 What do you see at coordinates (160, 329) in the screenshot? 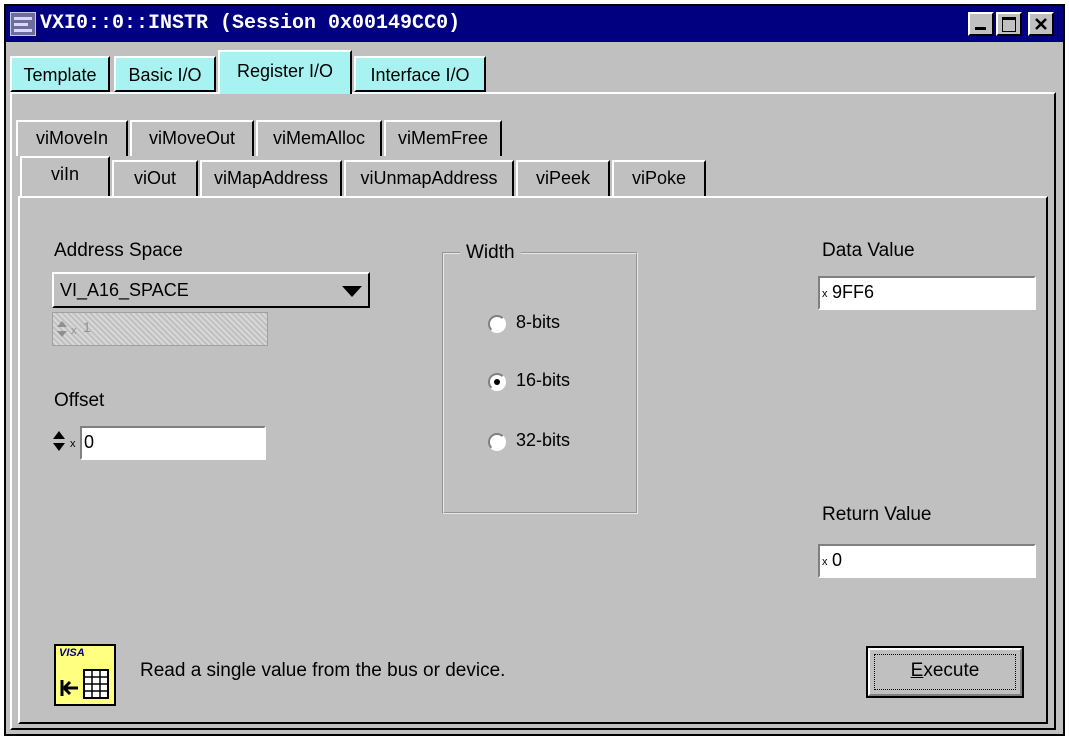
I see `address-space-spinner-disabled: x 1` at bounding box center [160, 329].